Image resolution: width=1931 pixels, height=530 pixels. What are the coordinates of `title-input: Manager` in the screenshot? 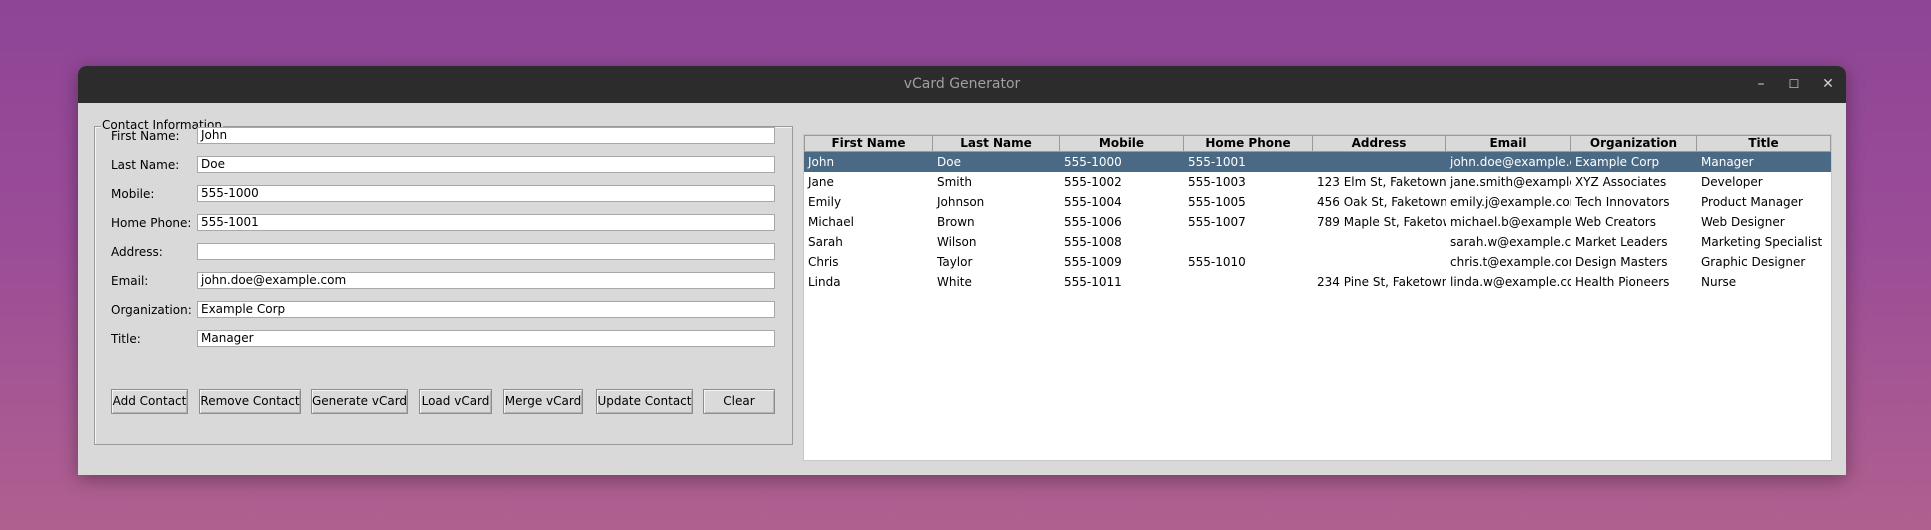 It's located at (486, 338).